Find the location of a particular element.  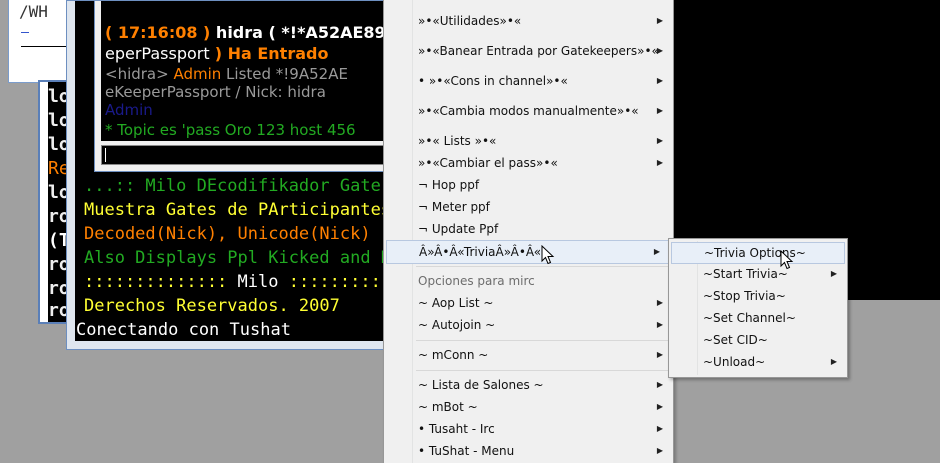

menu-item-utilidades: »•«Utilidades»•« ▶ is located at coordinates (528, 21).